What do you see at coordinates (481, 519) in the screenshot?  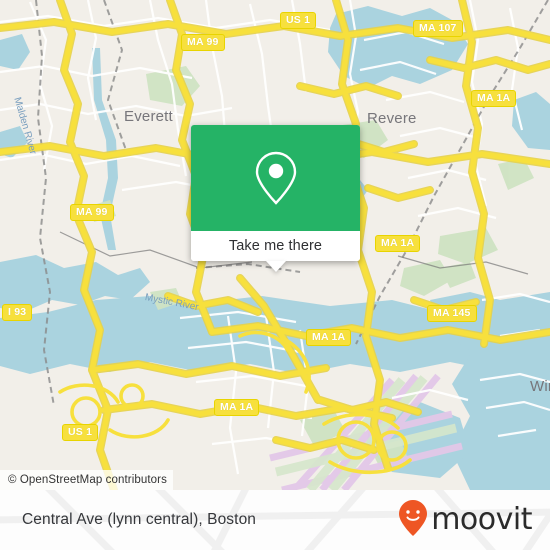 I see `moovit-wordmark: moovit` at bounding box center [481, 519].